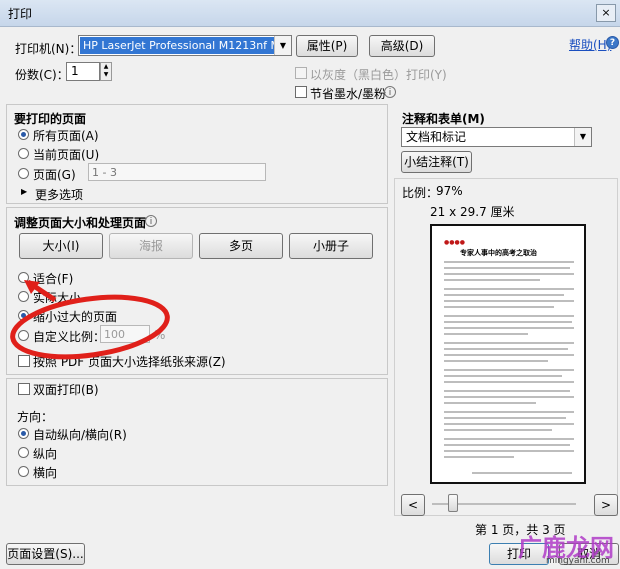 This screenshot has height=569, width=620. What do you see at coordinates (125, 334) in the screenshot?
I see `custom-scale-input` at bounding box center [125, 334].